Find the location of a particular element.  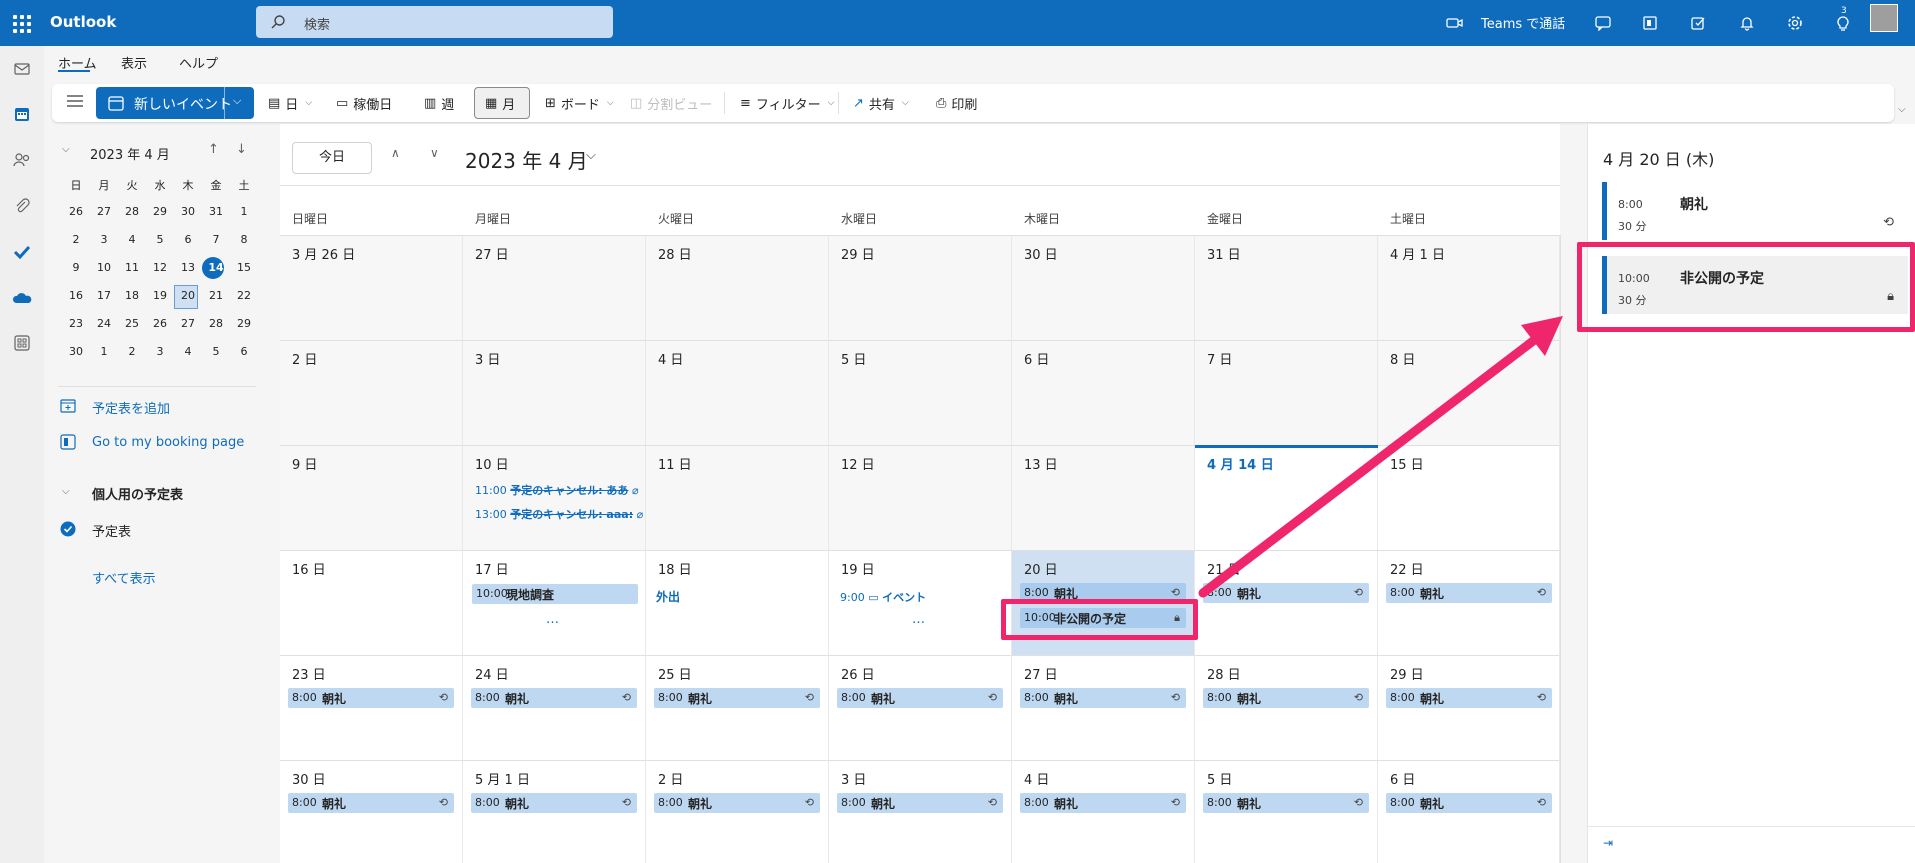

bell-icon is located at coordinates (1747, 23).